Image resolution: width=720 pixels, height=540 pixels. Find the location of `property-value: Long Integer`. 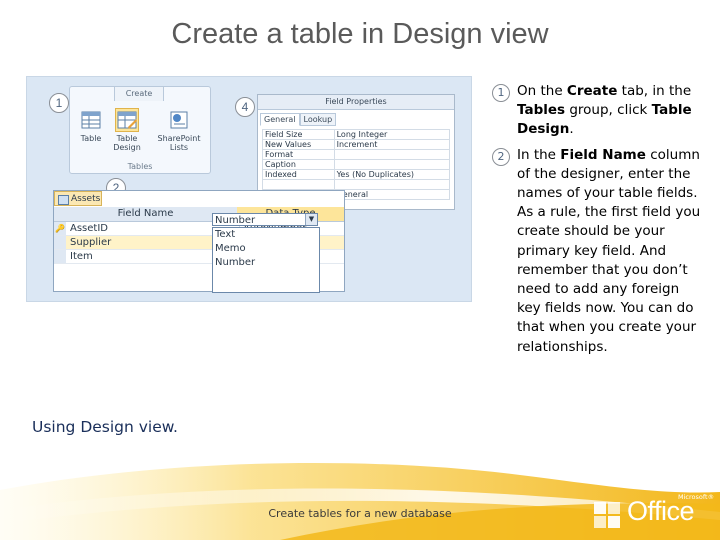

property-value: Long Integer is located at coordinates (392, 134).